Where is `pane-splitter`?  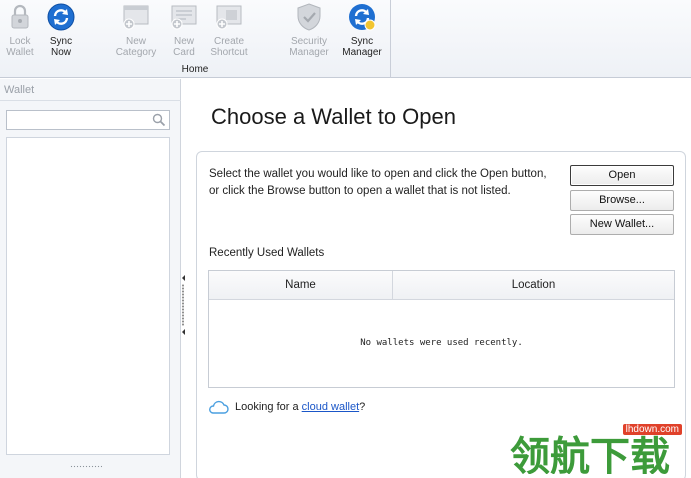 pane-splitter is located at coordinates (183, 305).